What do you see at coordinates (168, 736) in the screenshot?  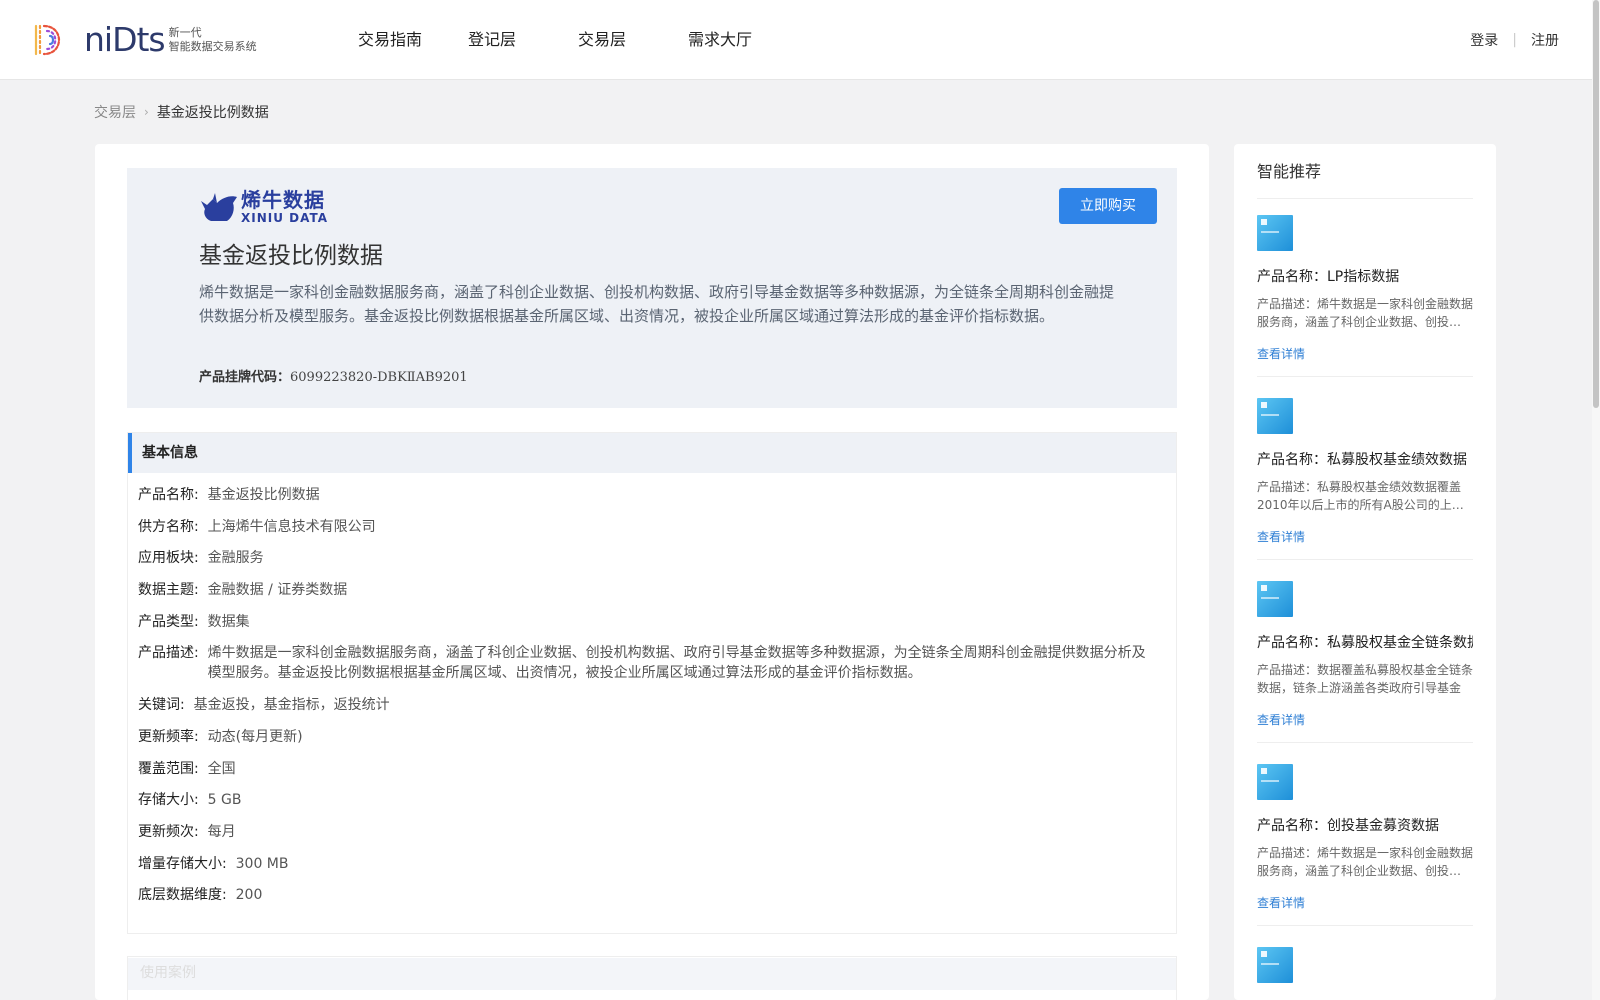 I see `info-key: 更新频率:` at bounding box center [168, 736].